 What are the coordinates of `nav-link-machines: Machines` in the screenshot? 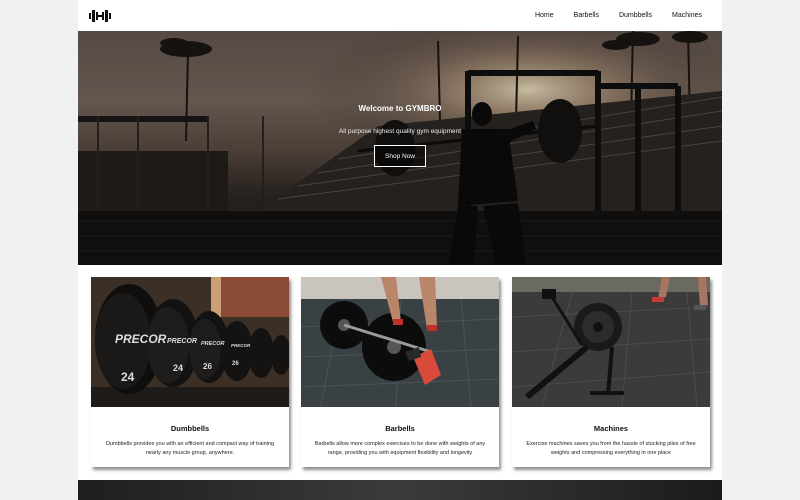 It's located at (687, 15).